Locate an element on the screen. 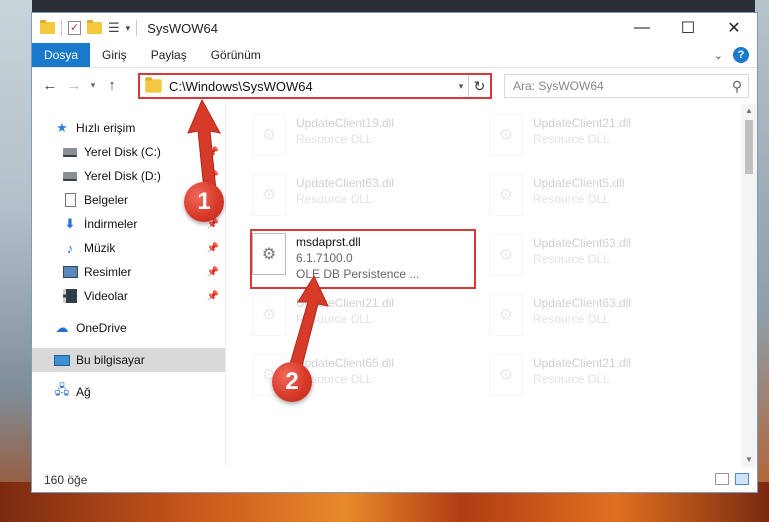  up-arrow-icon: ↑ is located at coordinates (112, 85).